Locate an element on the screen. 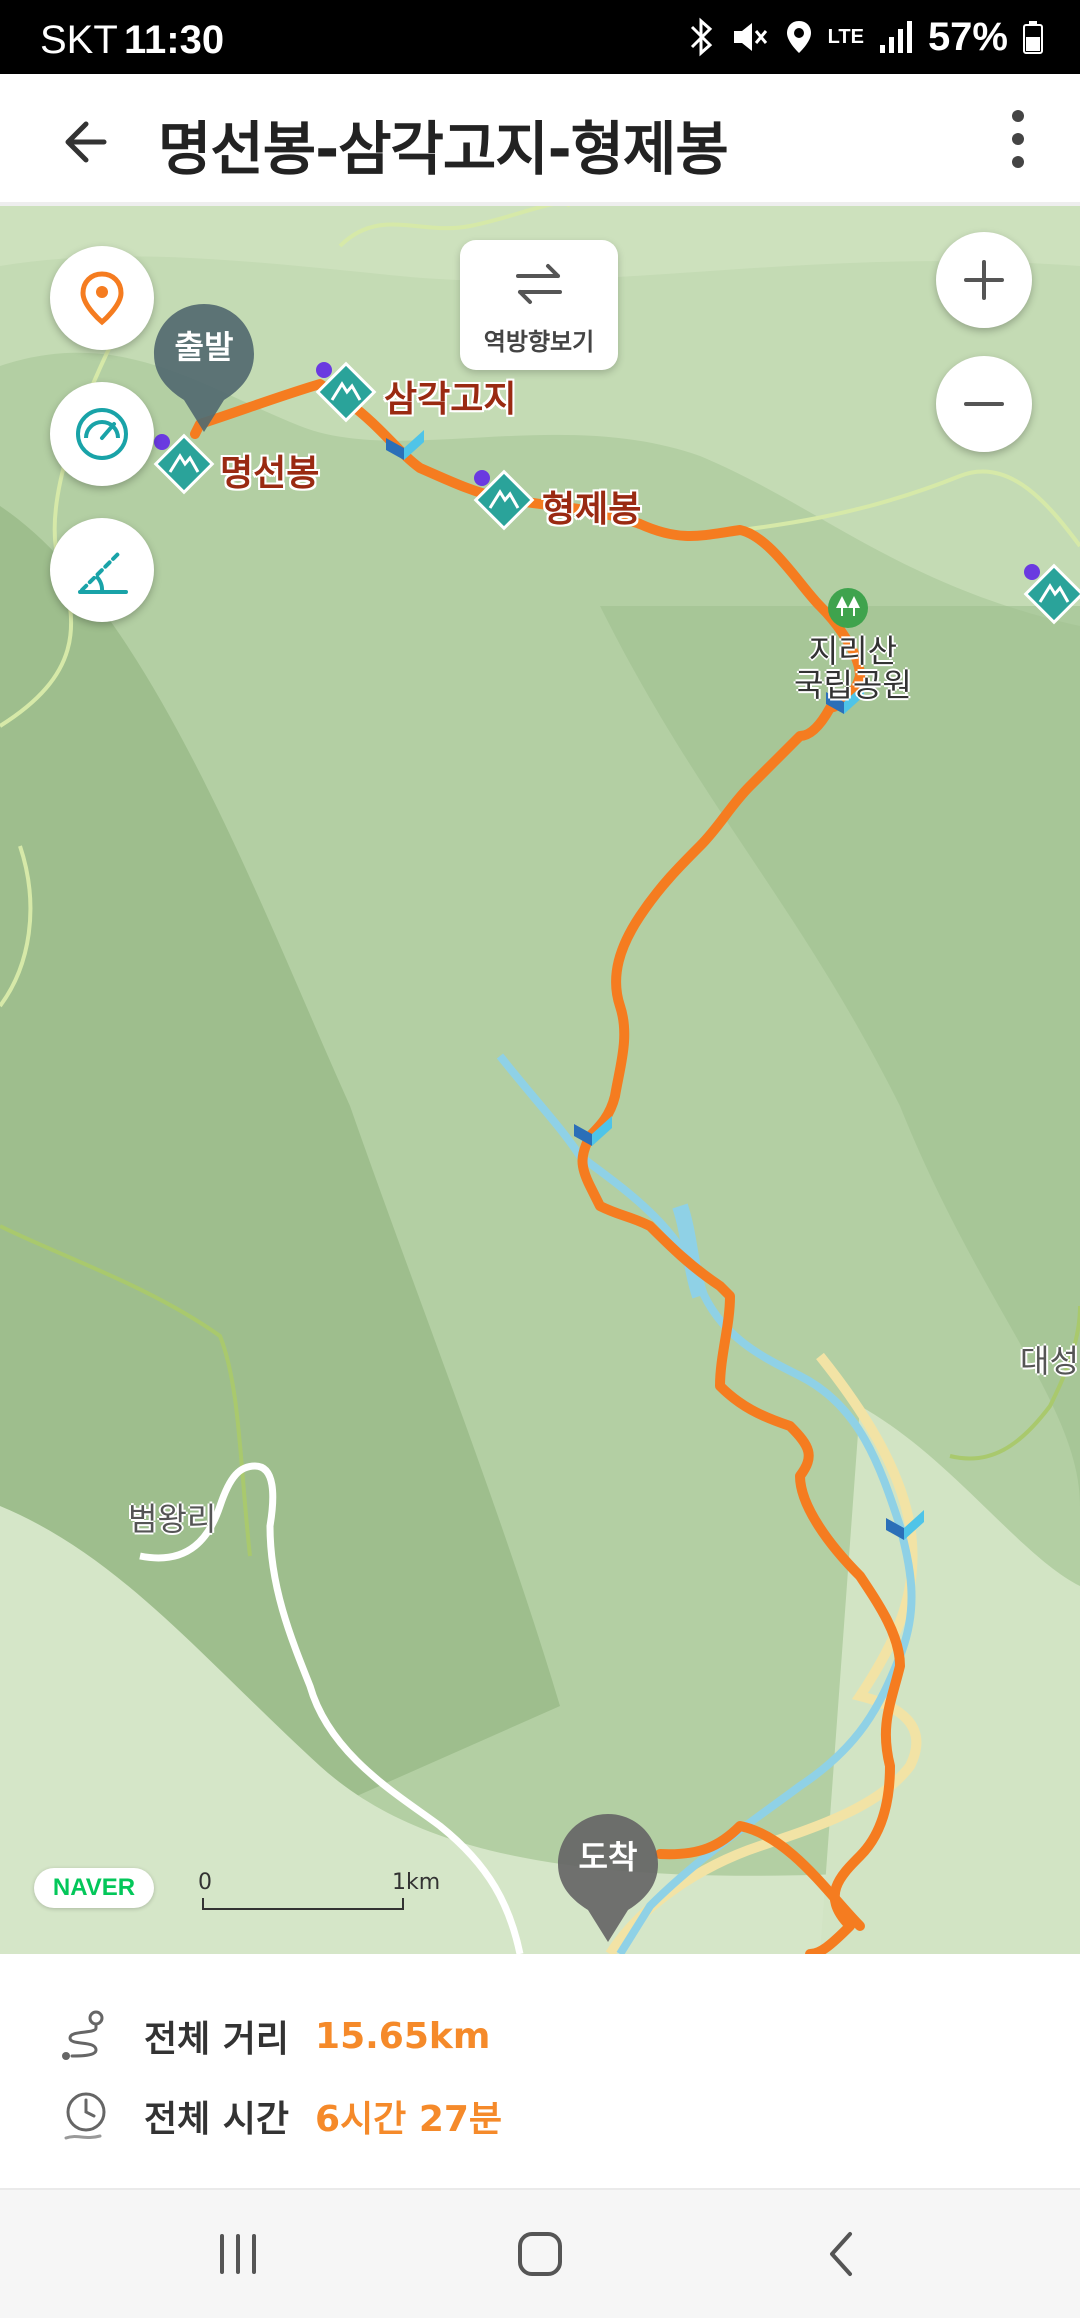 This screenshot has width=1080, height=2318. scale-start-label: 0 is located at coordinates (205, 1882).